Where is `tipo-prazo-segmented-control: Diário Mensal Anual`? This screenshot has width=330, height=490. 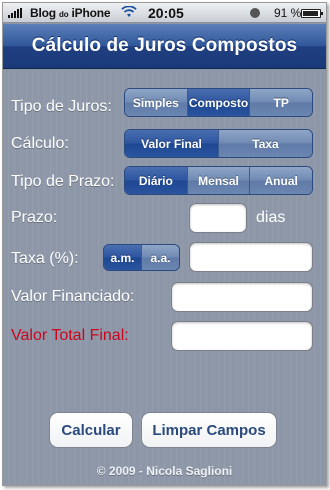 tipo-prazo-segmented-control: Diário Mensal Anual is located at coordinates (218, 180).